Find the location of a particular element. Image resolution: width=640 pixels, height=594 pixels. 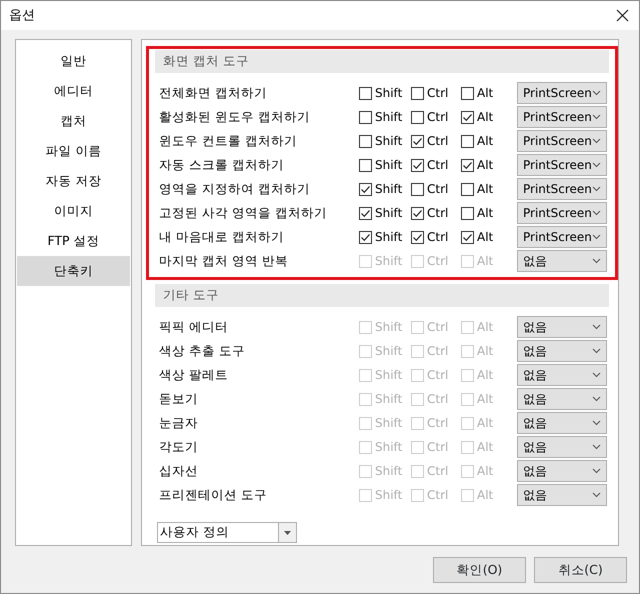

section-header: 화면 캡처 도구 is located at coordinates (382, 61).